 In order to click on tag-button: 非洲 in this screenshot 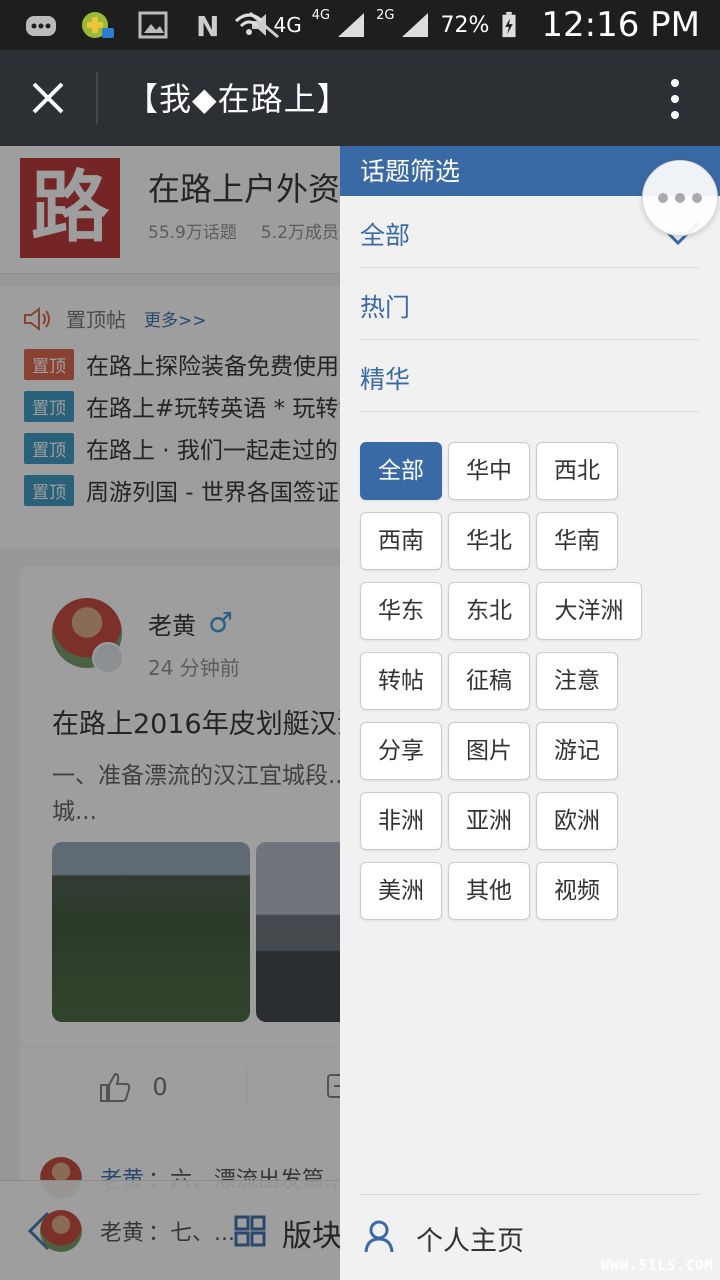, I will do `click(401, 821)`.